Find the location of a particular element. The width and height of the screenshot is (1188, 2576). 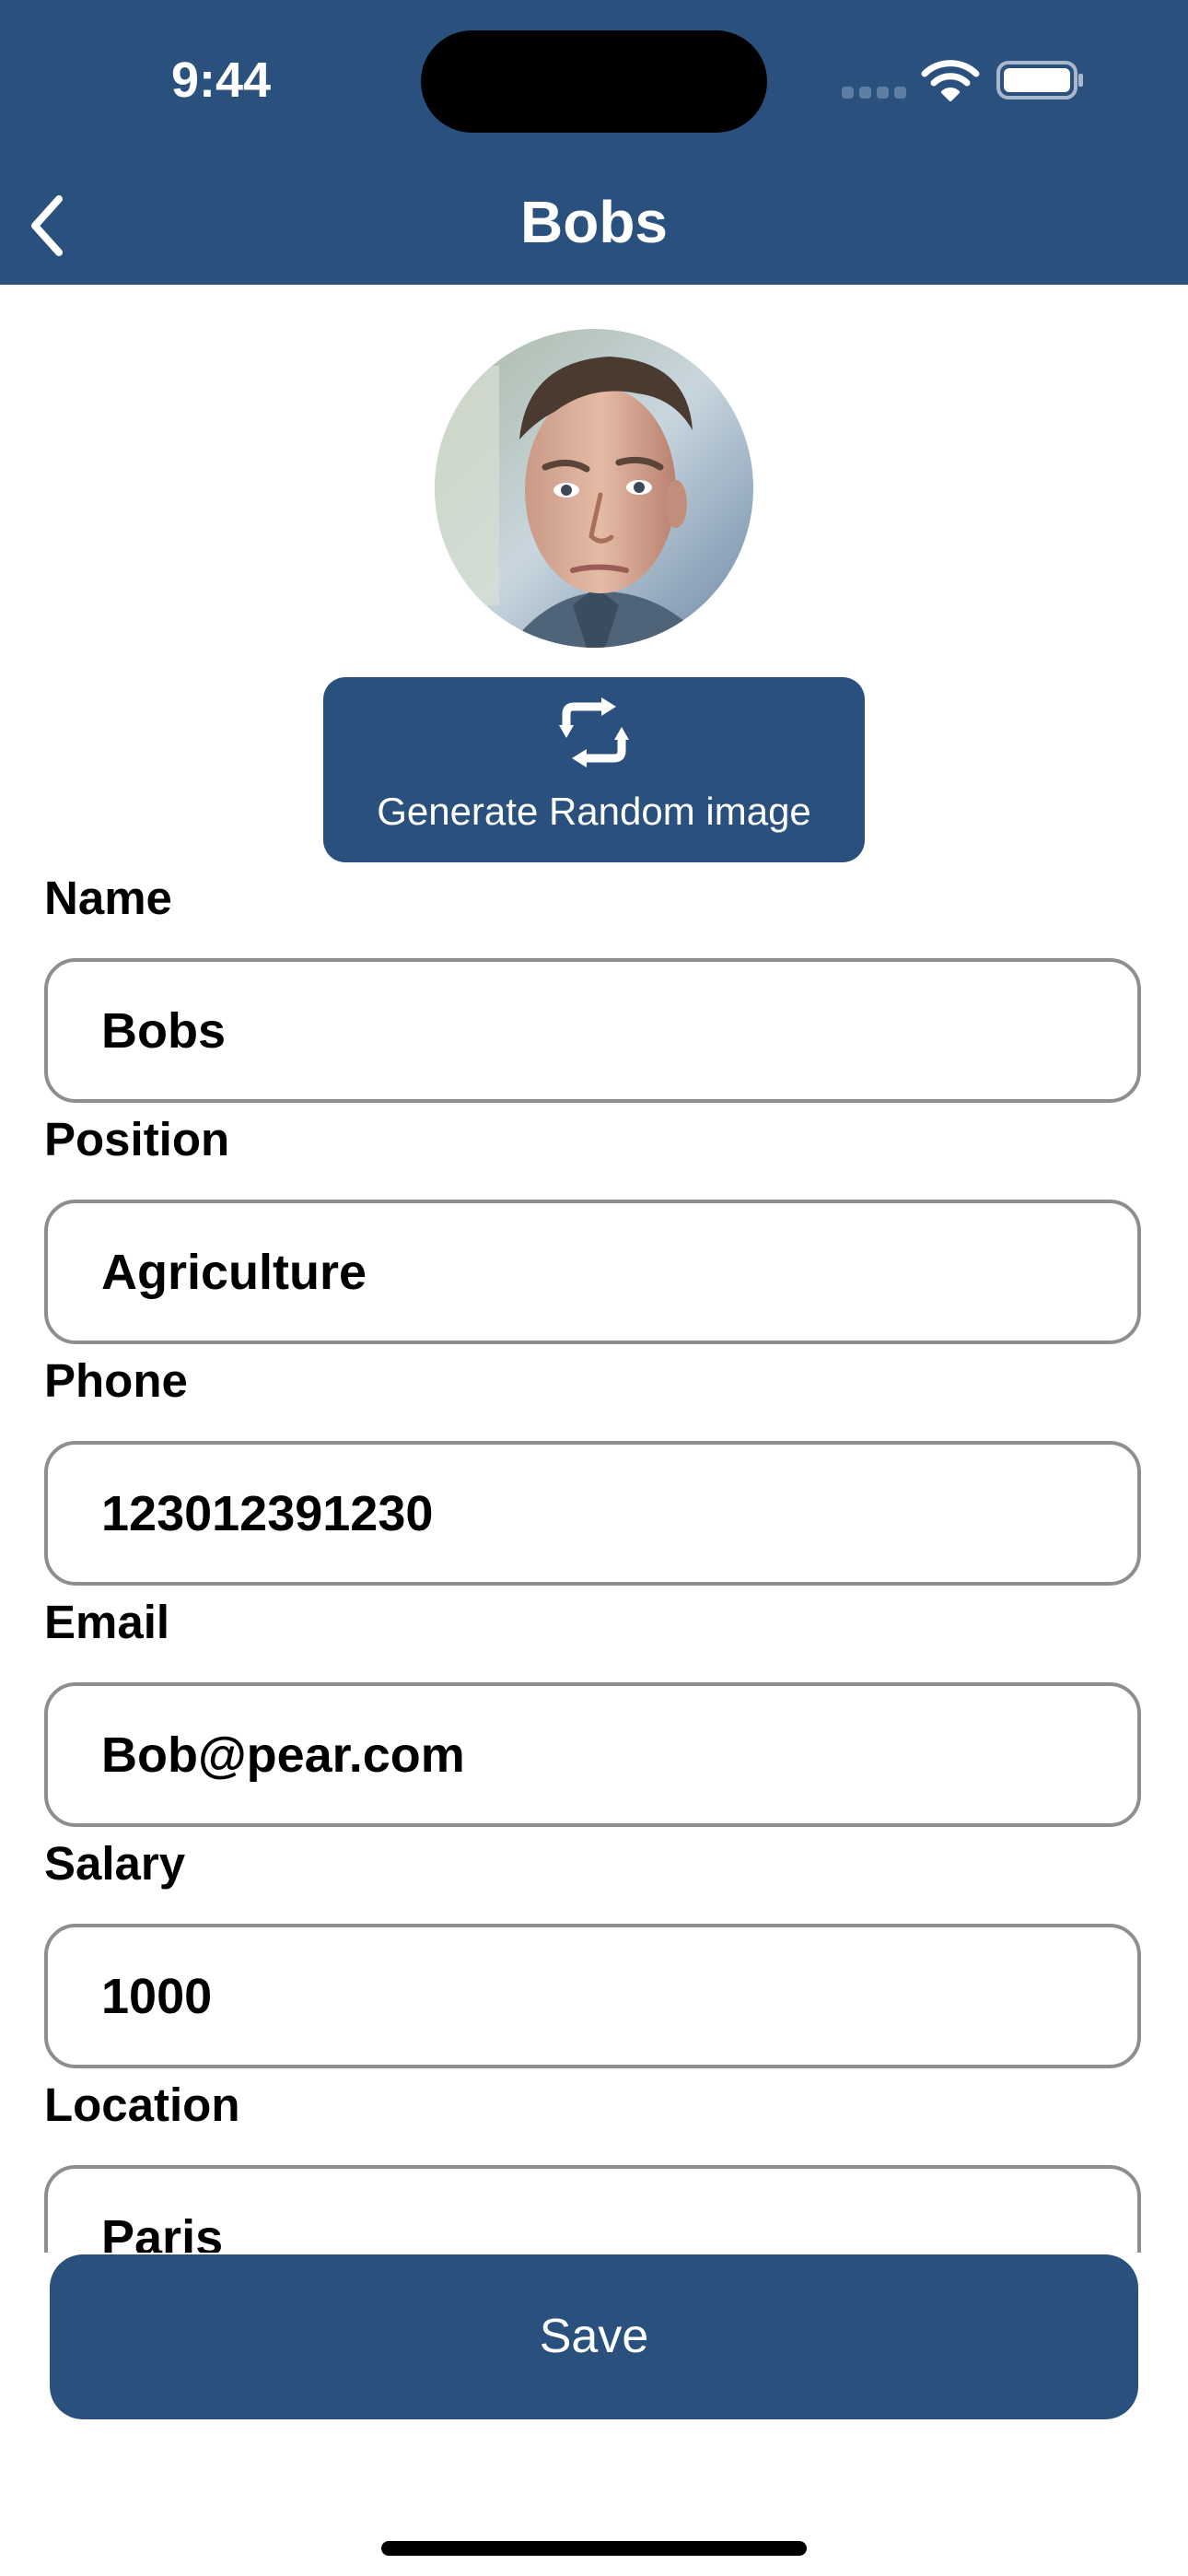

page-title: Bobs is located at coordinates (594, 222).